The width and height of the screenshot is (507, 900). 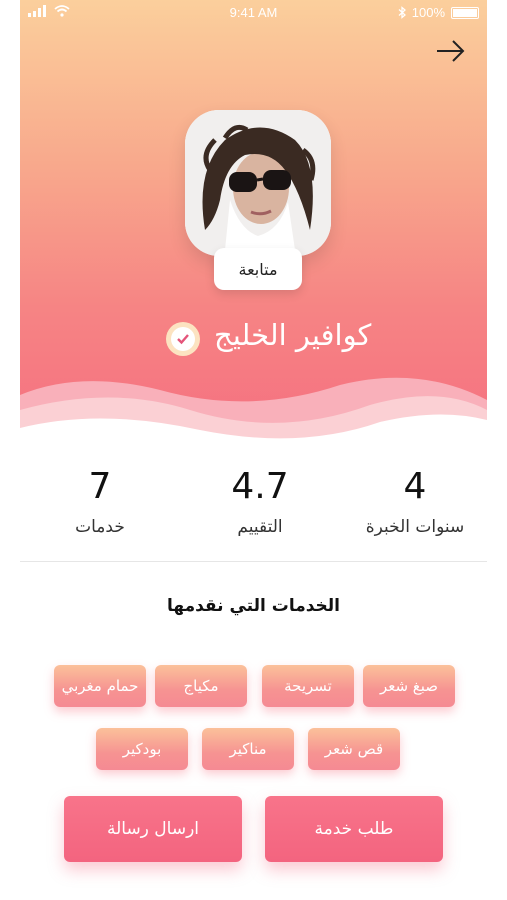 I want to click on send-message-button: ارسال رسالة, so click(x=153, y=829).